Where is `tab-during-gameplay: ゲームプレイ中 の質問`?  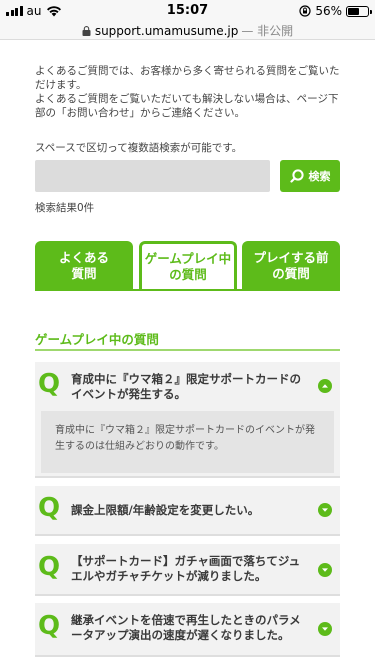 tab-during-gameplay: ゲームプレイ中 の質問 is located at coordinates (188, 265).